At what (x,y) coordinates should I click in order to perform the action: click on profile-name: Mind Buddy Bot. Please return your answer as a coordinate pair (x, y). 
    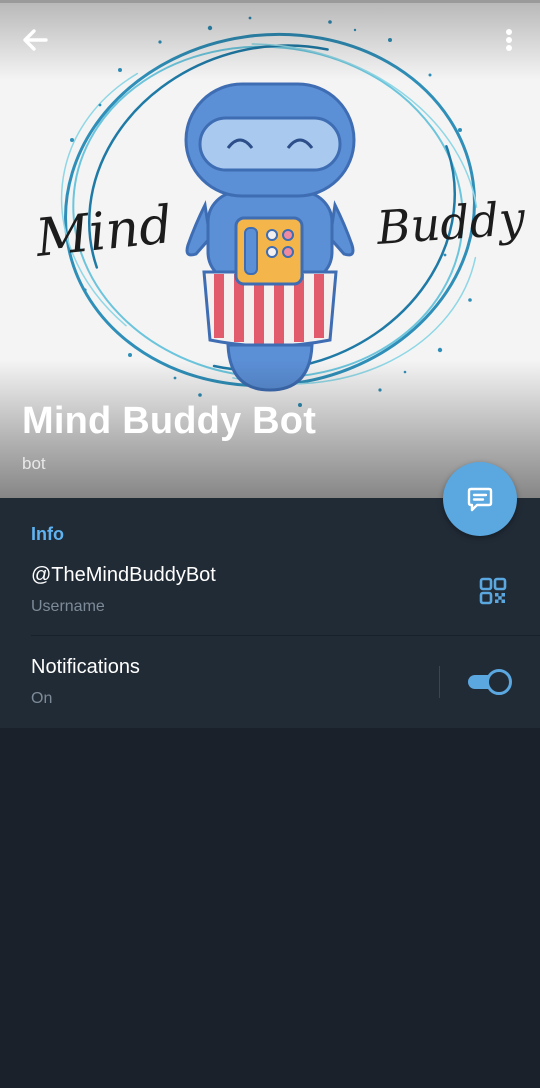
    Looking at the image, I should click on (169, 421).